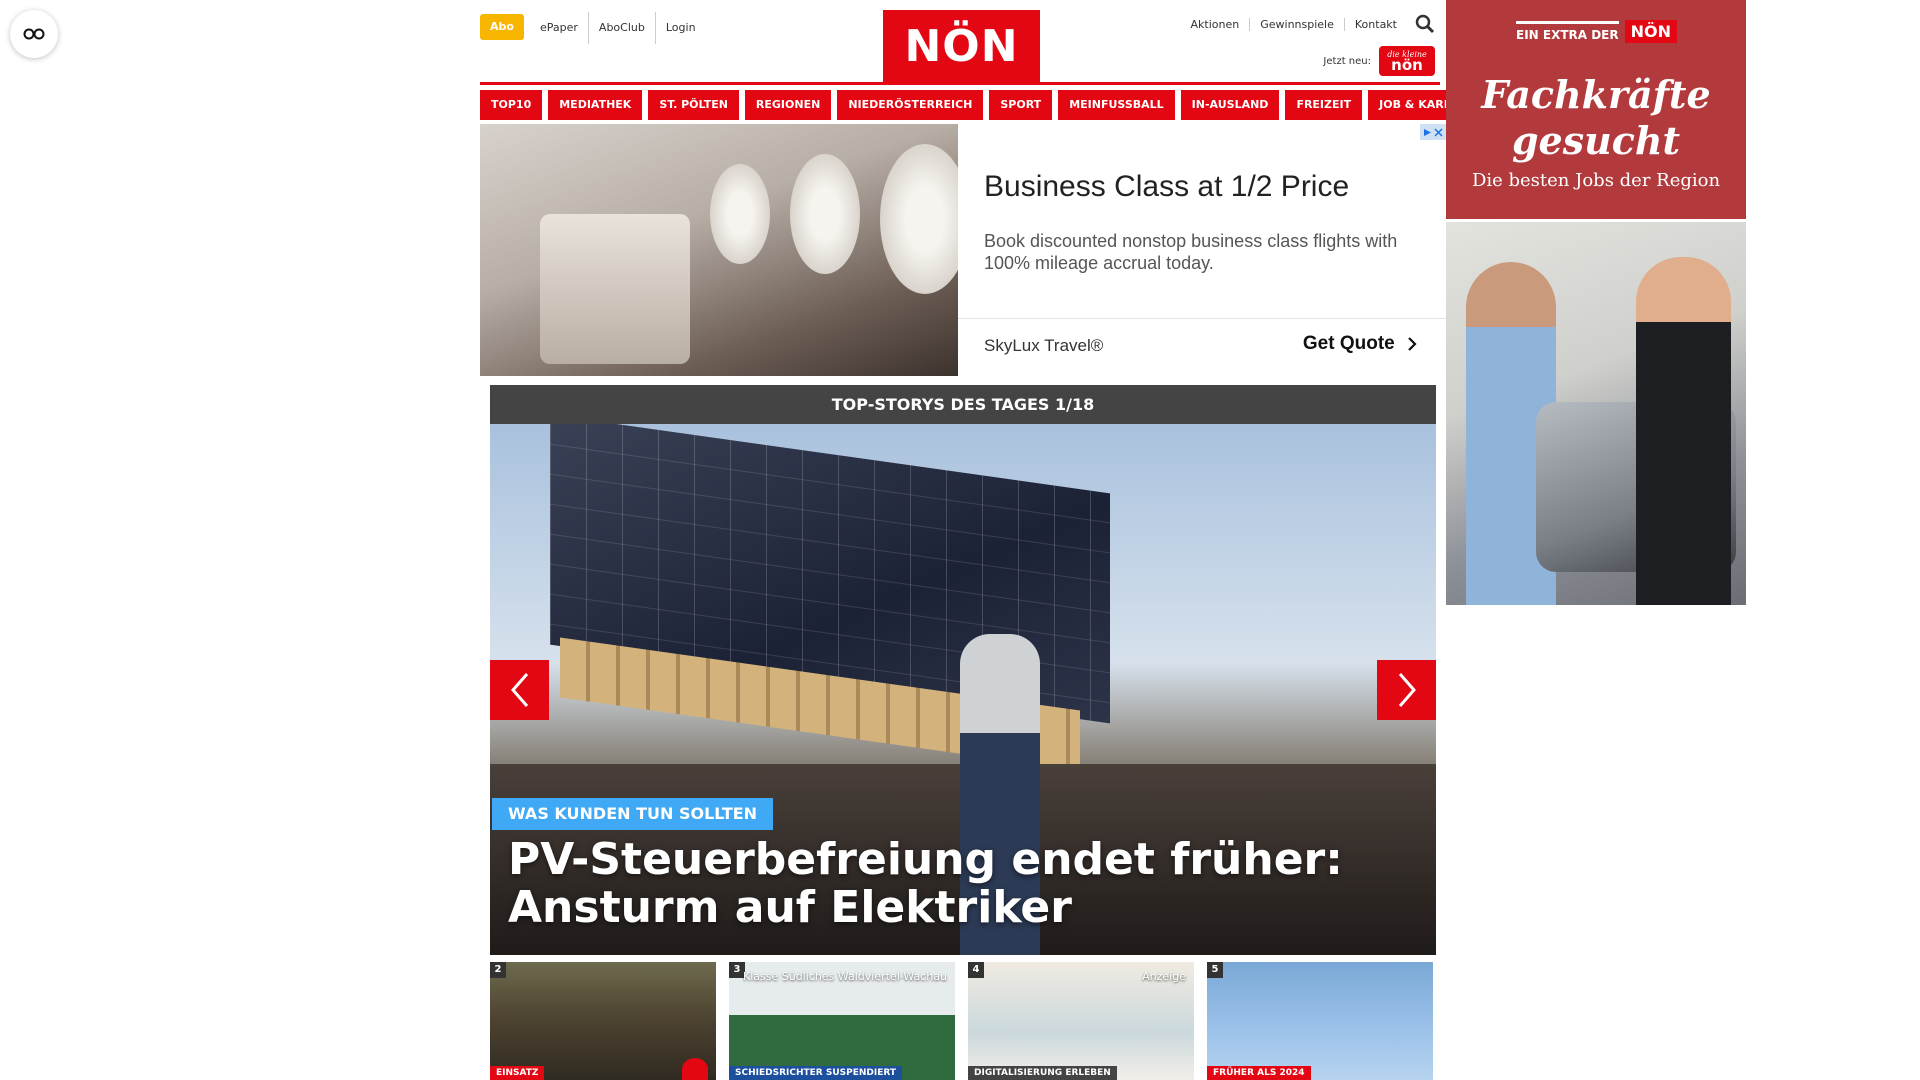  What do you see at coordinates (1215, 24) in the screenshot?
I see `aktionen-link: Aktionen` at bounding box center [1215, 24].